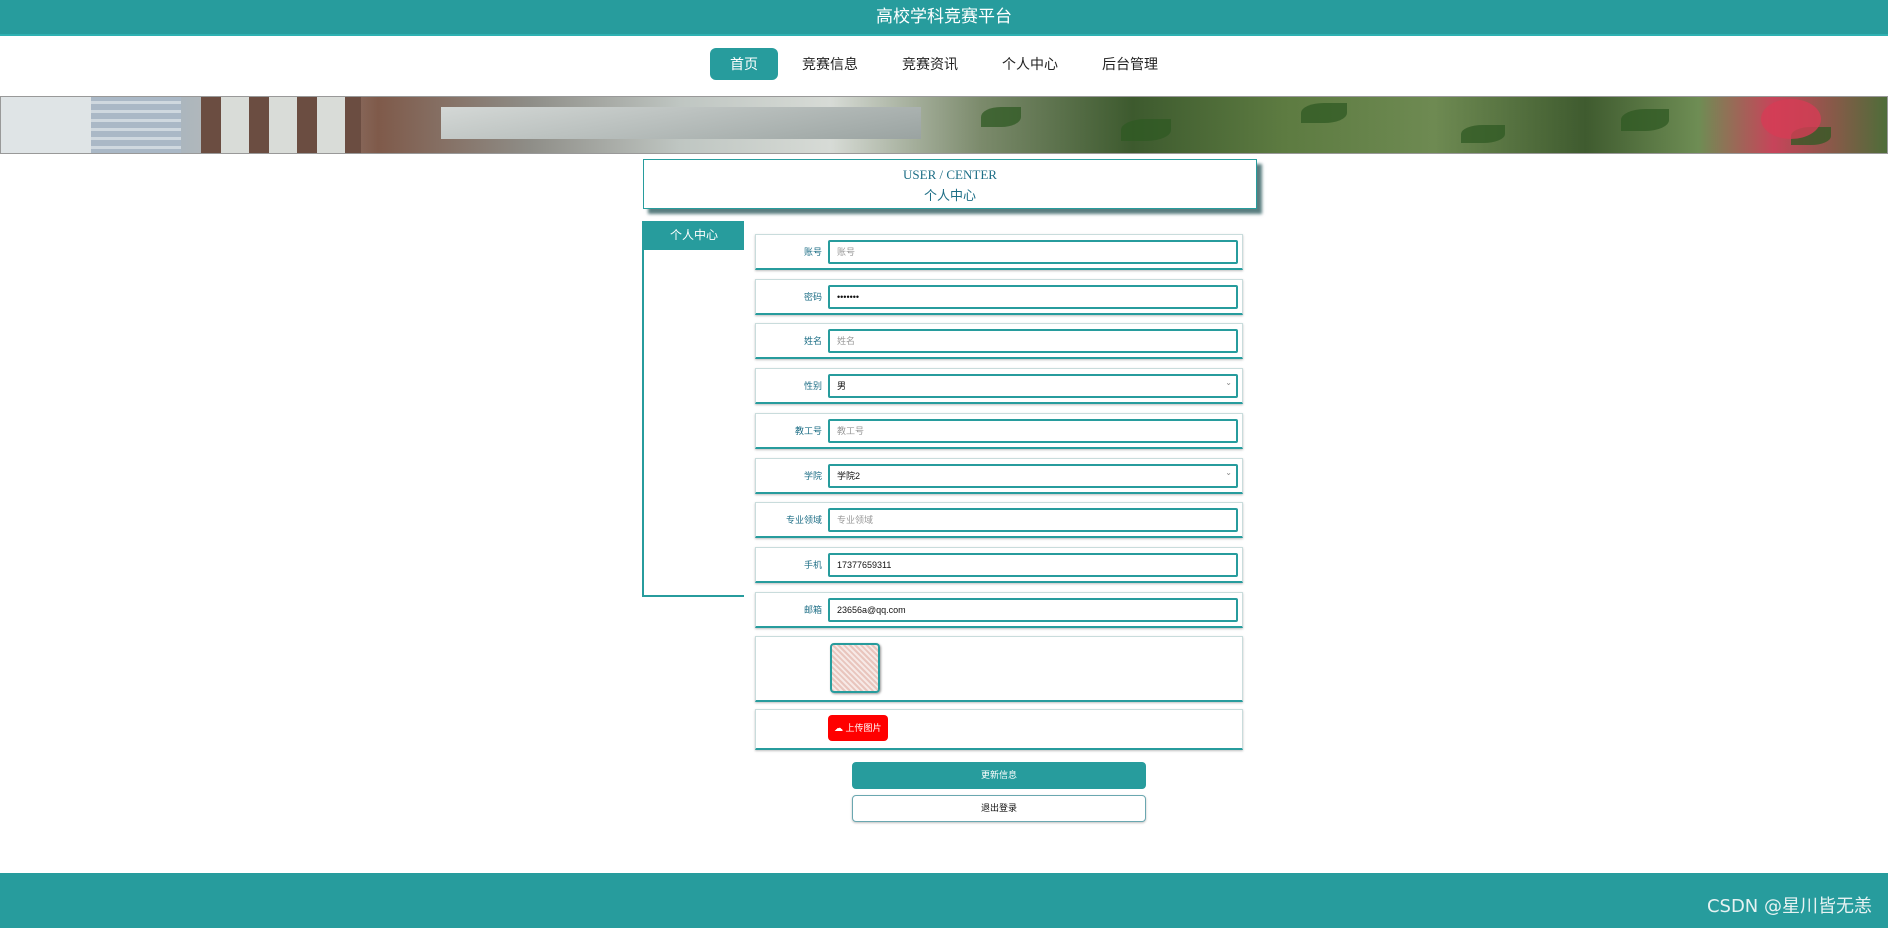 The image size is (1888, 928). Describe the element at coordinates (812, 341) in the screenshot. I see `name-label: 姓名` at that location.